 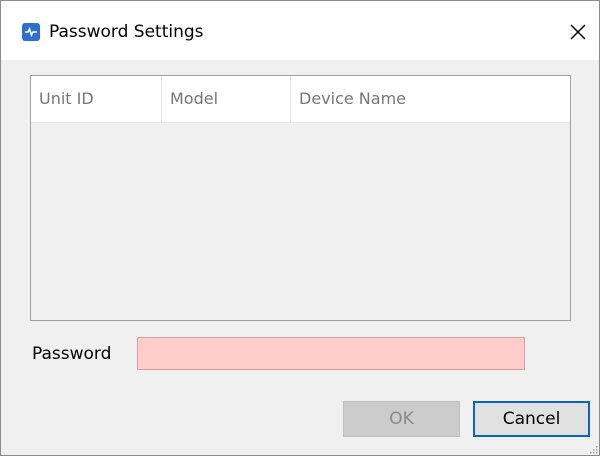 I want to click on ok-button: OK, so click(x=401, y=419).